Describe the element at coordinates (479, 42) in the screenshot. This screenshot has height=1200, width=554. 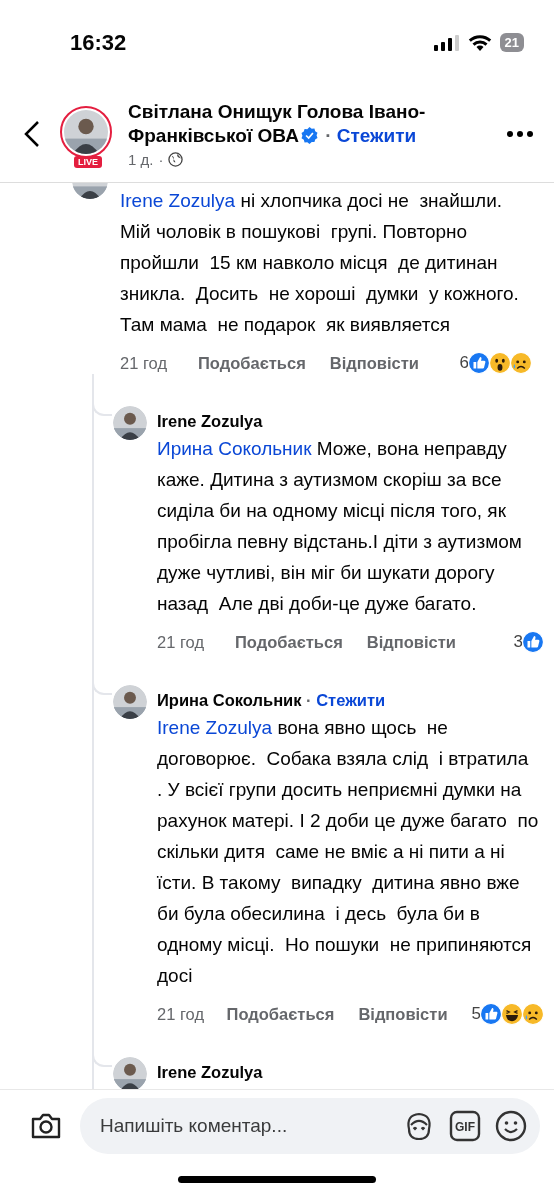
I see `wifi-icon` at that location.